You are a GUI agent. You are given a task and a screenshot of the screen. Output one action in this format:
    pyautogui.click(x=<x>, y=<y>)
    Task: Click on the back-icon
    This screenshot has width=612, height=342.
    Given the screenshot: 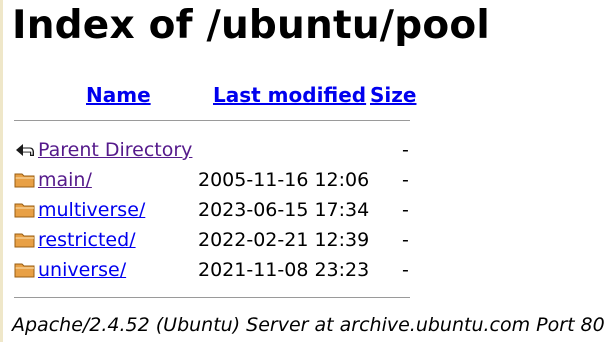 What is the action you would take?
    pyautogui.click(x=25, y=150)
    